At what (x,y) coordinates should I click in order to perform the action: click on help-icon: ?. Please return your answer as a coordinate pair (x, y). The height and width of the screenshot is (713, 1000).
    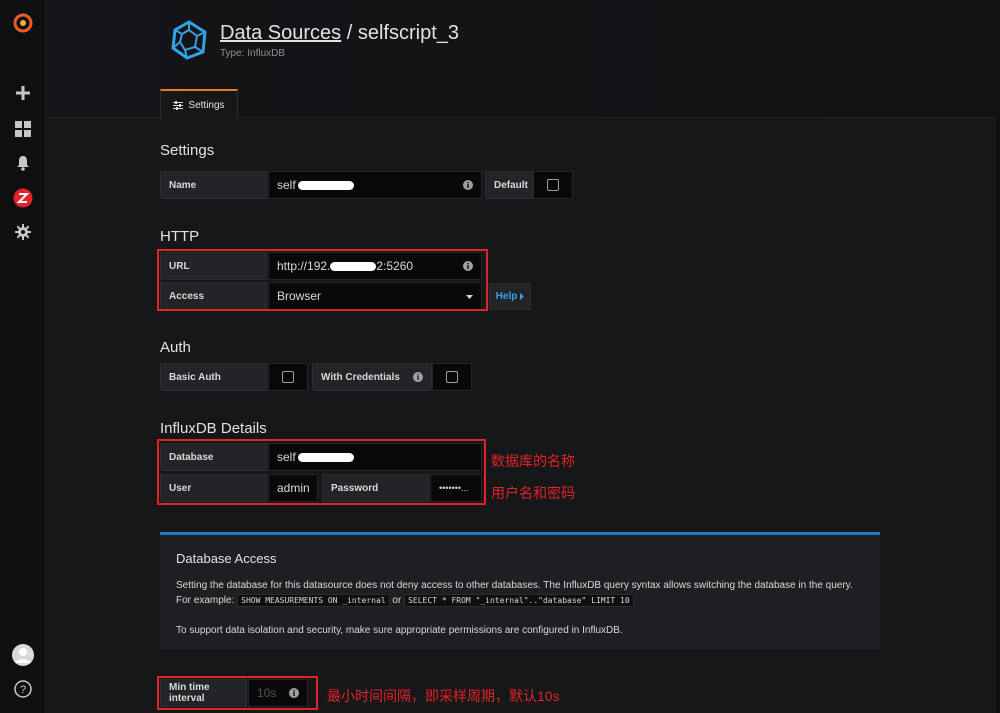
    Looking at the image, I should click on (23, 689).